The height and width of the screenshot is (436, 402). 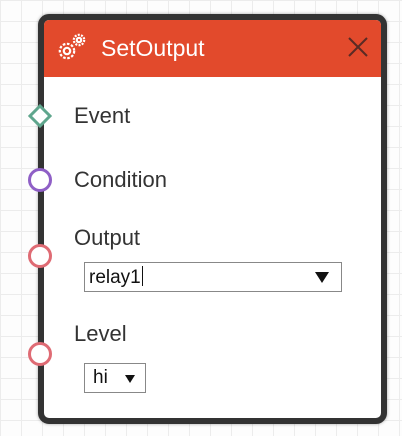 What do you see at coordinates (358, 47) in the screenshot?
I see `close-icon` at bounding box center [358, 47].